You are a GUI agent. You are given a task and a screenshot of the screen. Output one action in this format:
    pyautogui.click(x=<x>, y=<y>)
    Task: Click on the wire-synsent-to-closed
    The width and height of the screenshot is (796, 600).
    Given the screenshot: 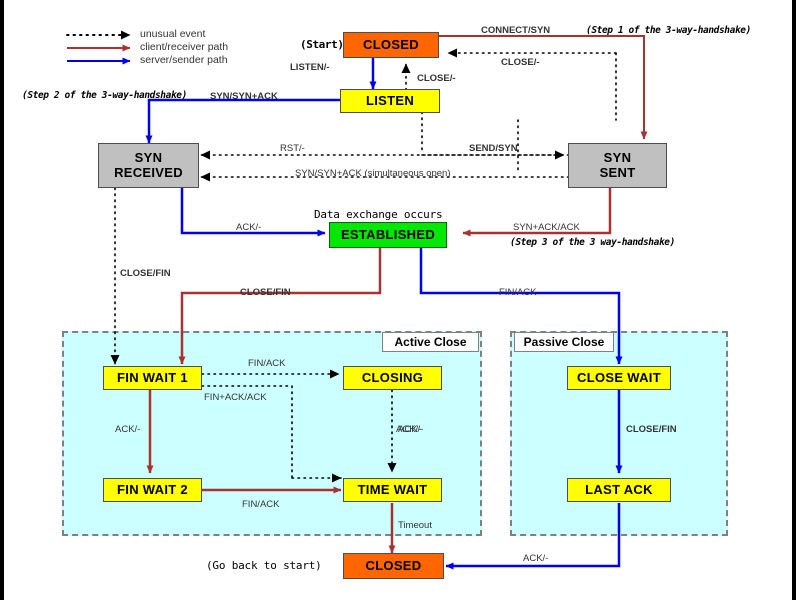 What is the action you would take?
    pyautogui.click(x=532, y=84)
    